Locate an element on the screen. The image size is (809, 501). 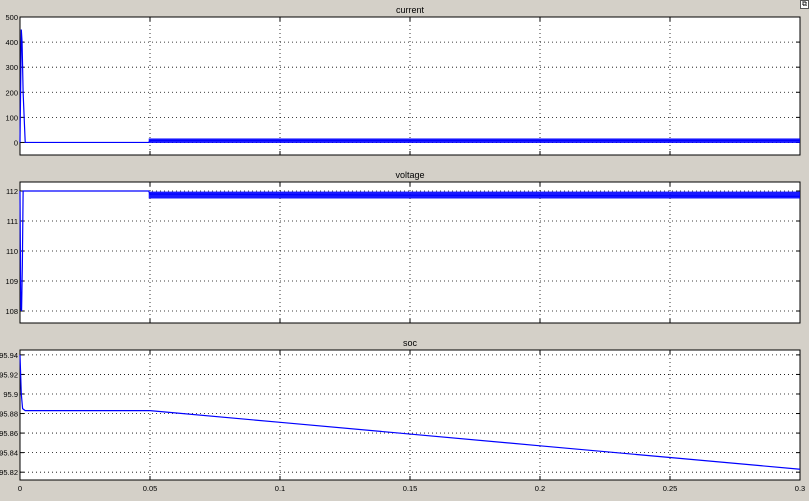
x-tick-label: 0.1 is located at coordinates (280, 488).